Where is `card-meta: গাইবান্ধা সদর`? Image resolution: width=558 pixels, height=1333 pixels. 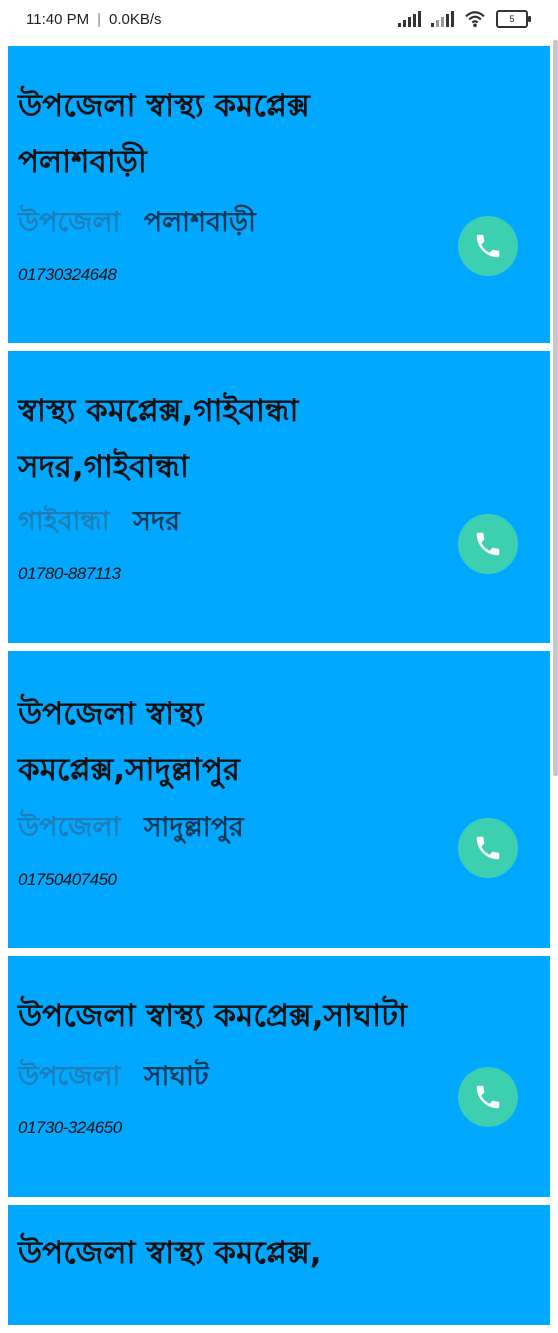 card-meta: গাইবান্ধা সদর is located at coordinates (99, 523).